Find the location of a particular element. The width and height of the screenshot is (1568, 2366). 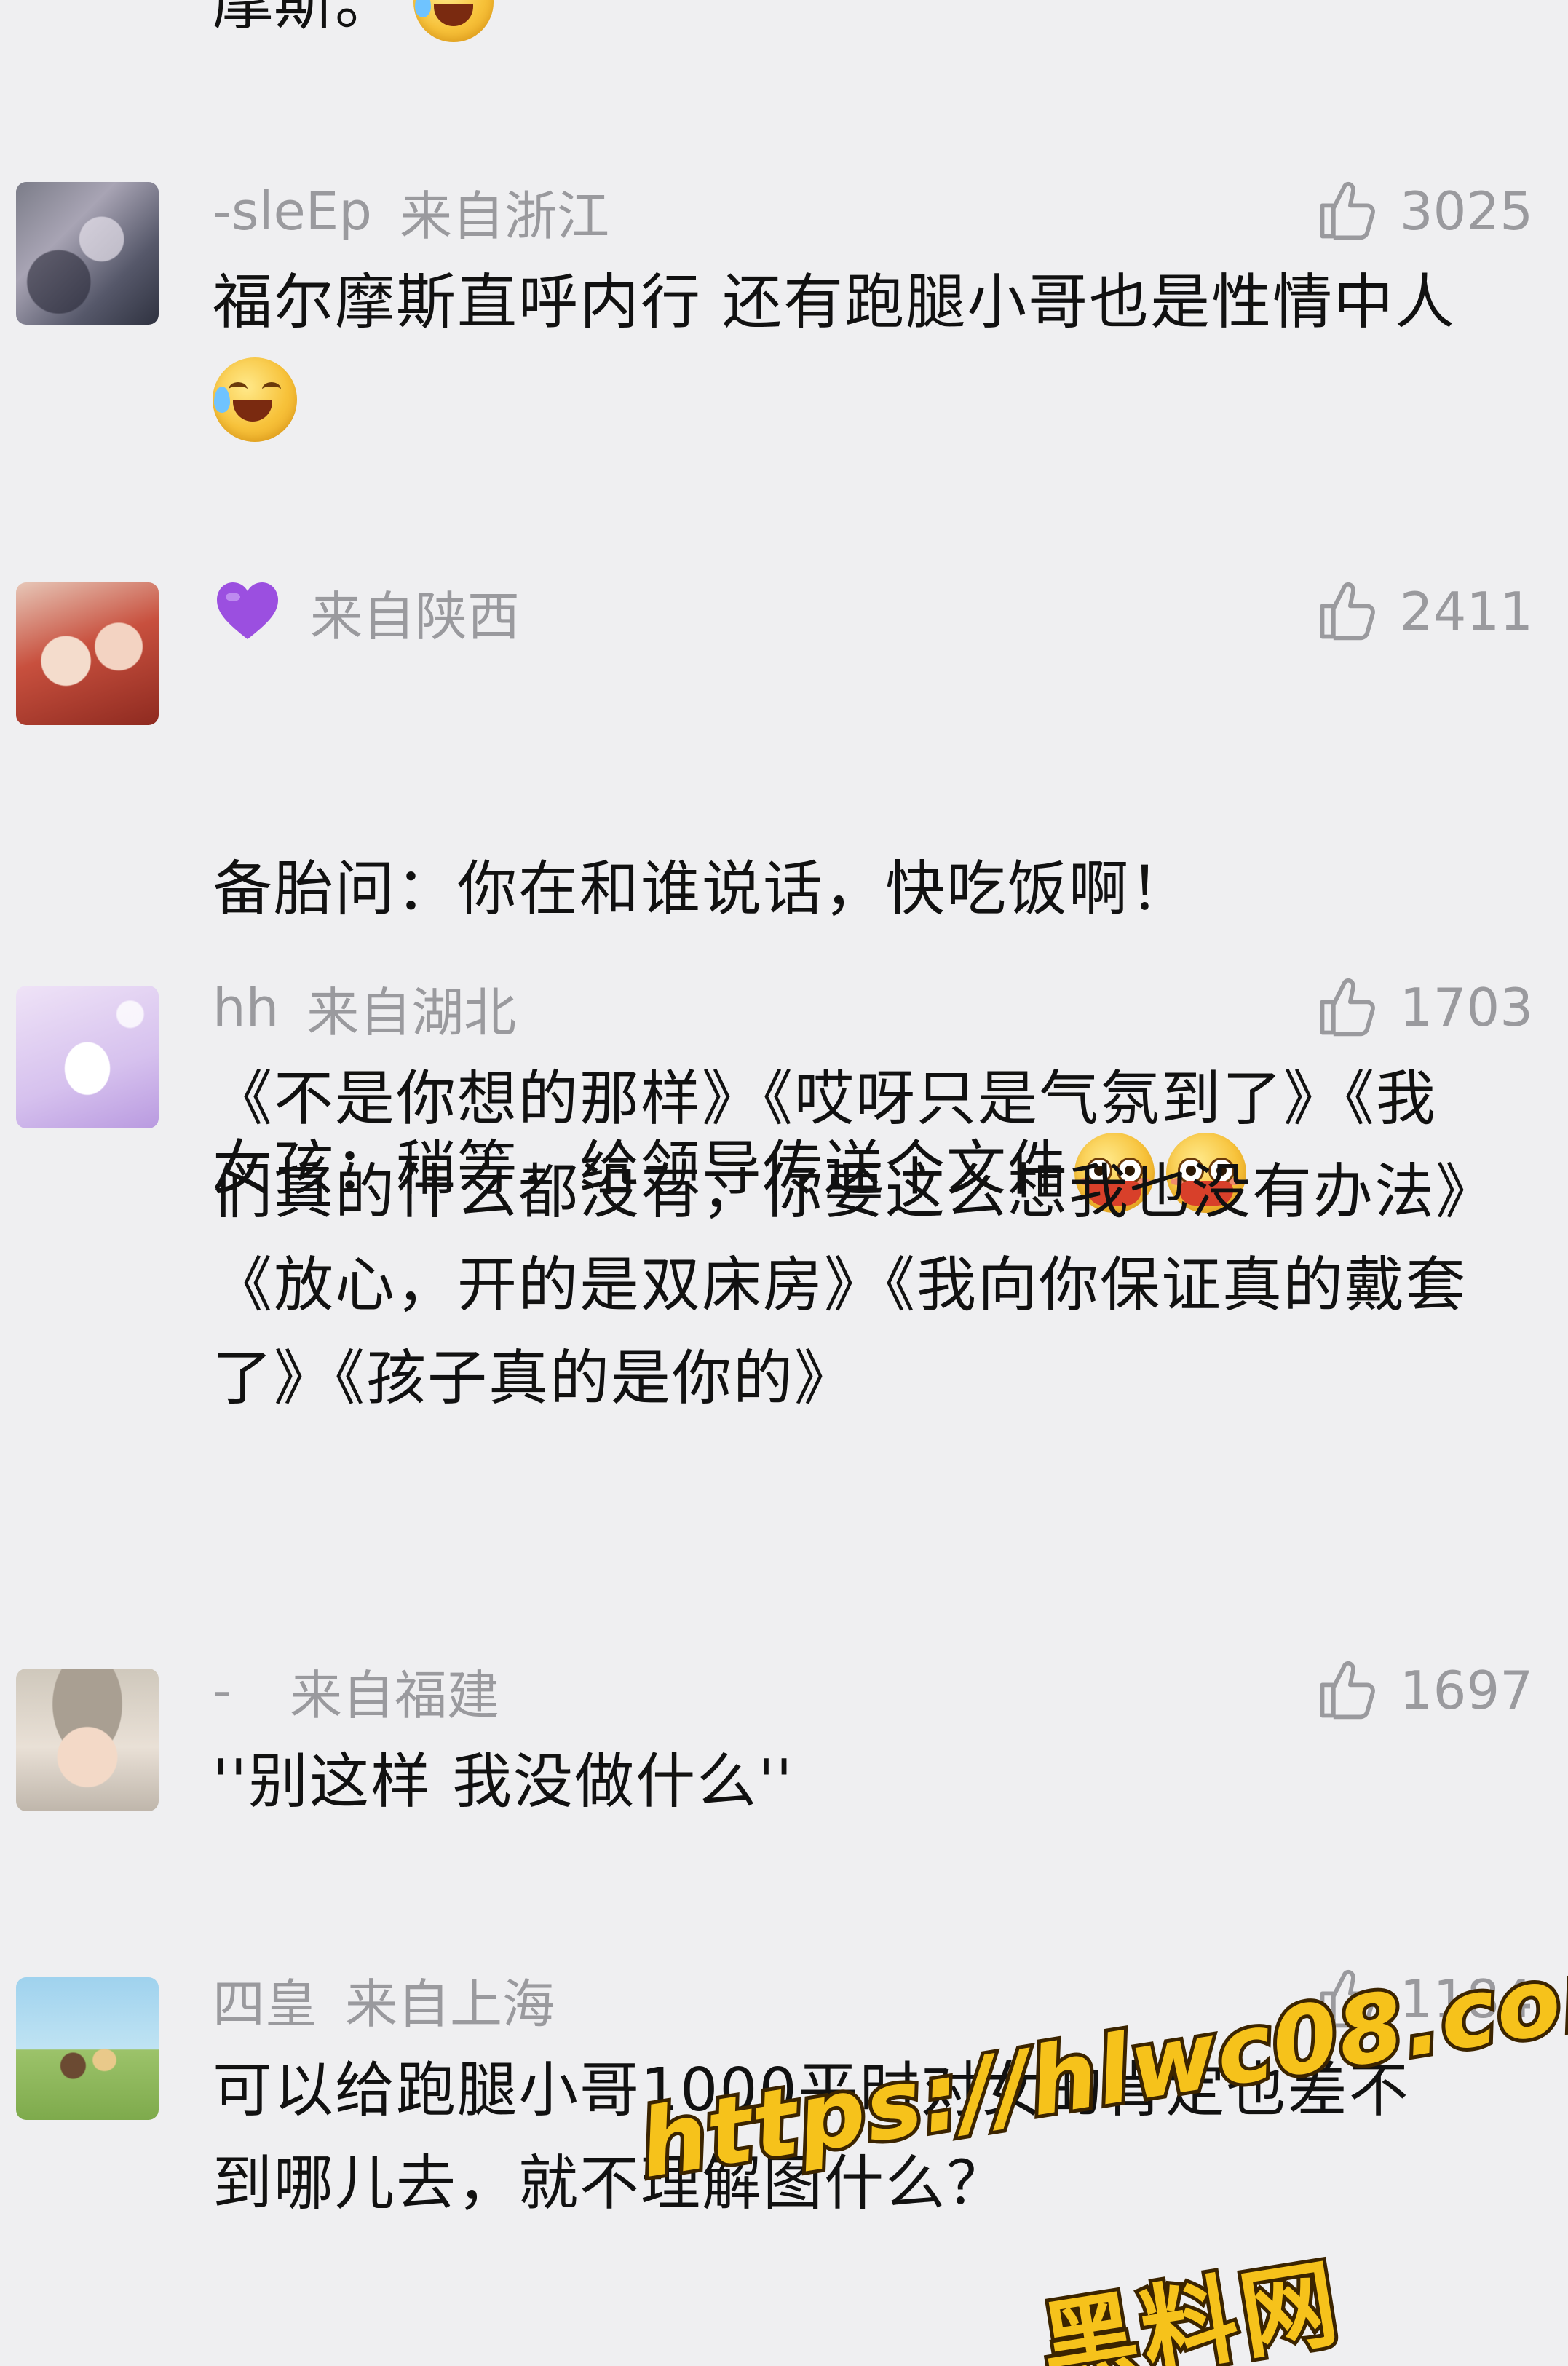

username: -sleEp is located at coordinates (293, 211).